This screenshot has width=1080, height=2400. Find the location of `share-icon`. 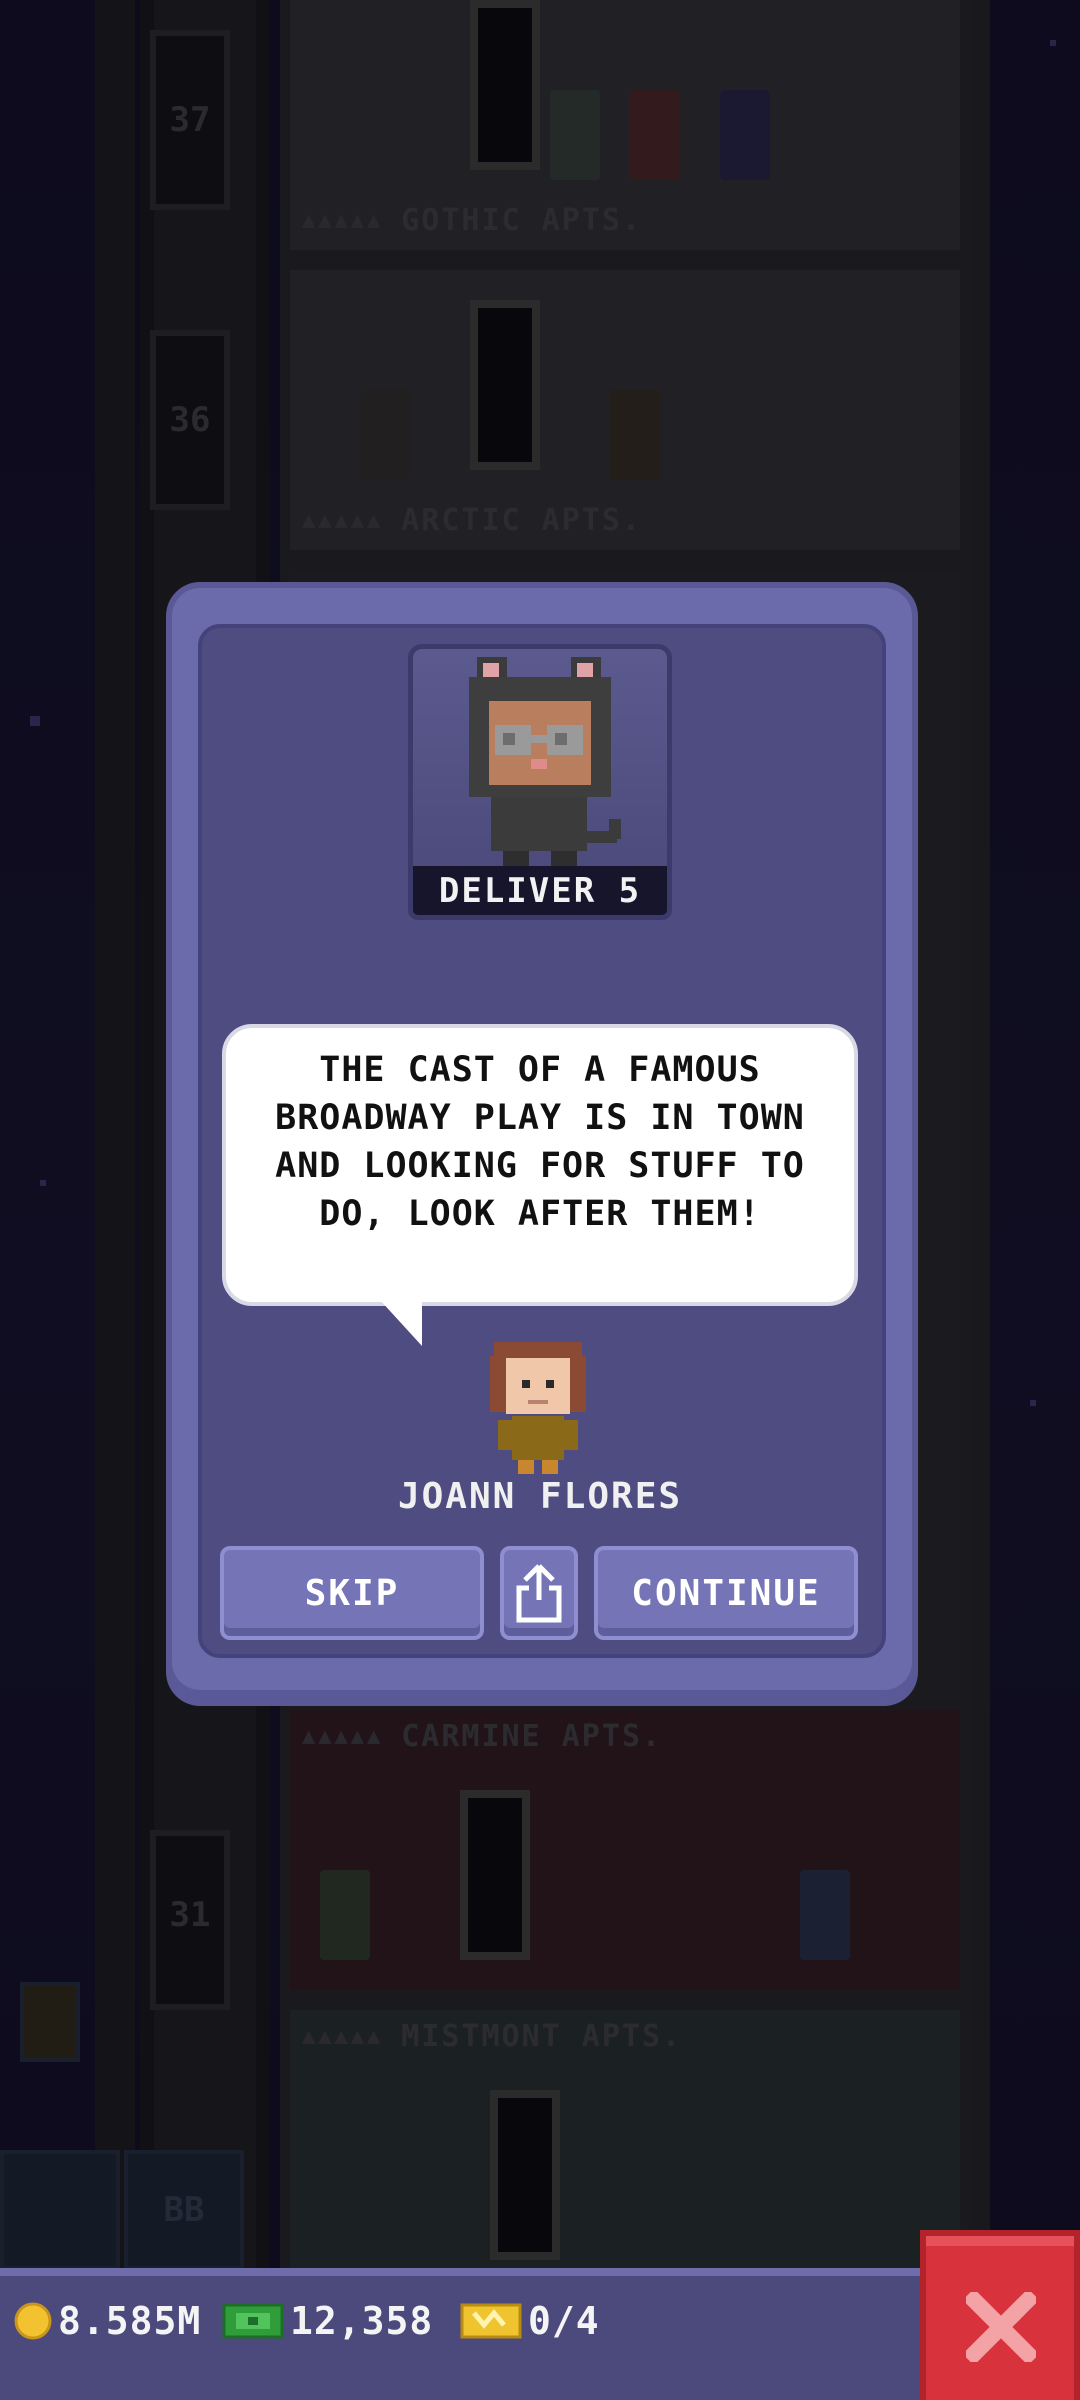

share-icon is located at coordinates (539, 1593).